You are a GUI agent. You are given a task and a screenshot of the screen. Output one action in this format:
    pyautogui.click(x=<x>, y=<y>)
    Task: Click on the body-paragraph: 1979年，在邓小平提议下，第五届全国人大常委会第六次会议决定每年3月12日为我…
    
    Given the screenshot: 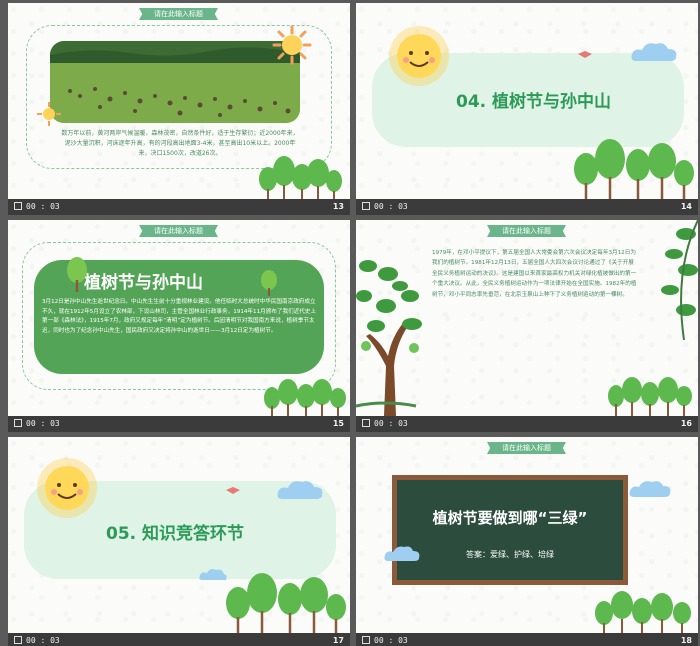 What is the action you would take?
    pyautogui.click(x=534, y=274)
    